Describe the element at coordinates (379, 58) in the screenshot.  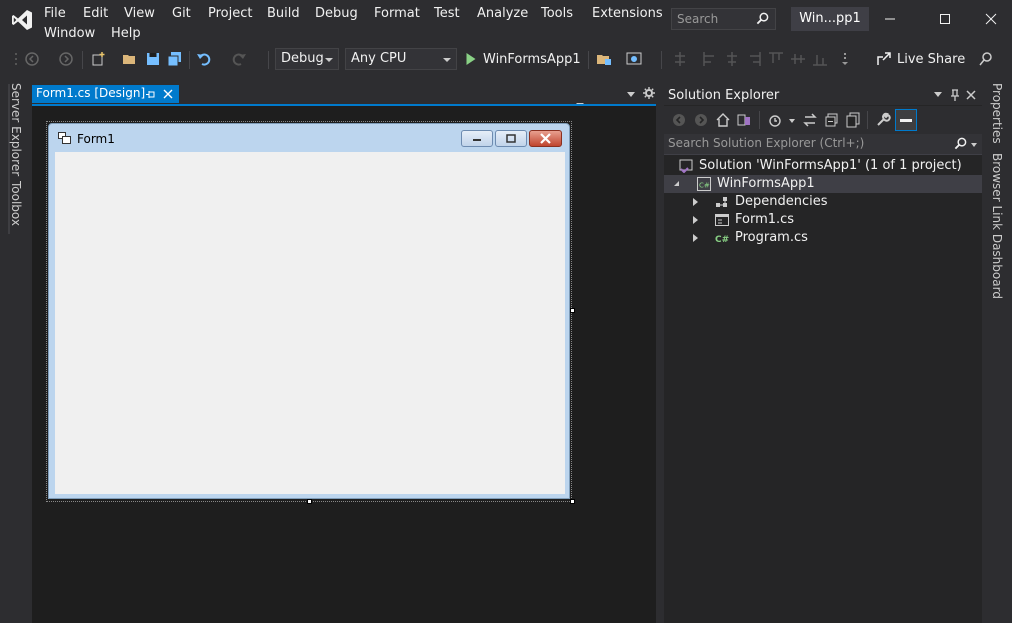
I see `solution-platform-value: Any CPU` at that location.